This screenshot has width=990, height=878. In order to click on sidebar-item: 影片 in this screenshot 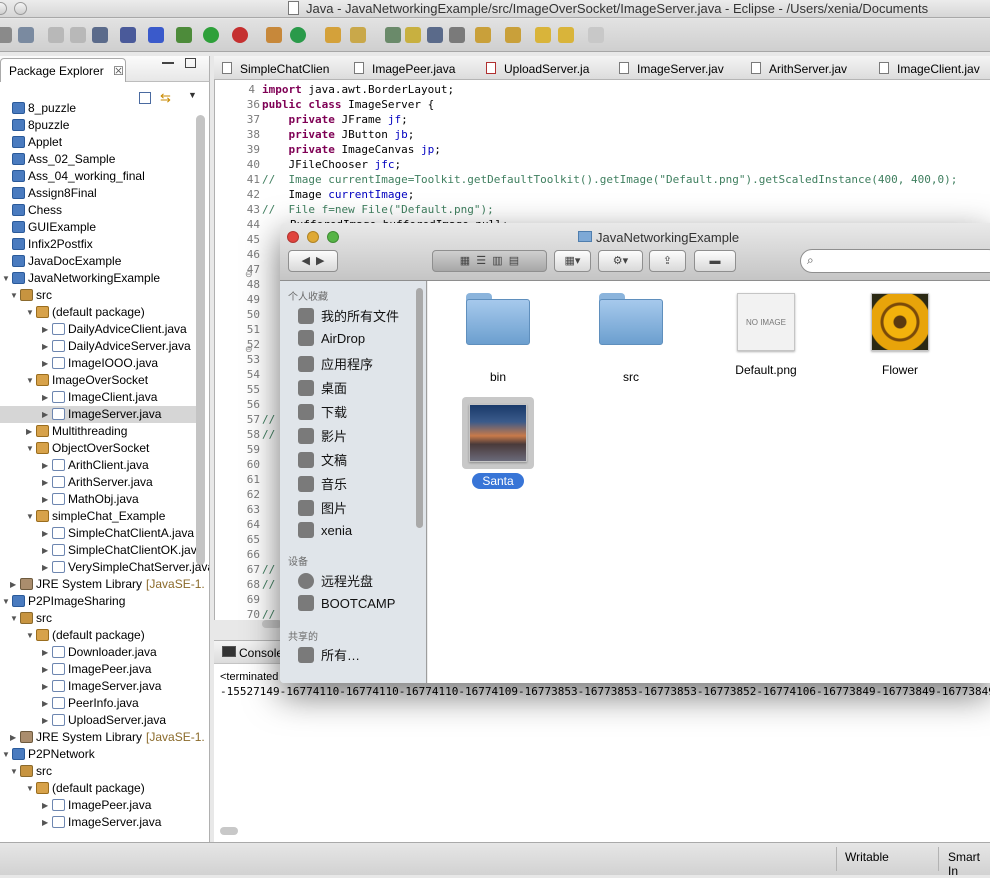, I will do `click(322, 435)`.